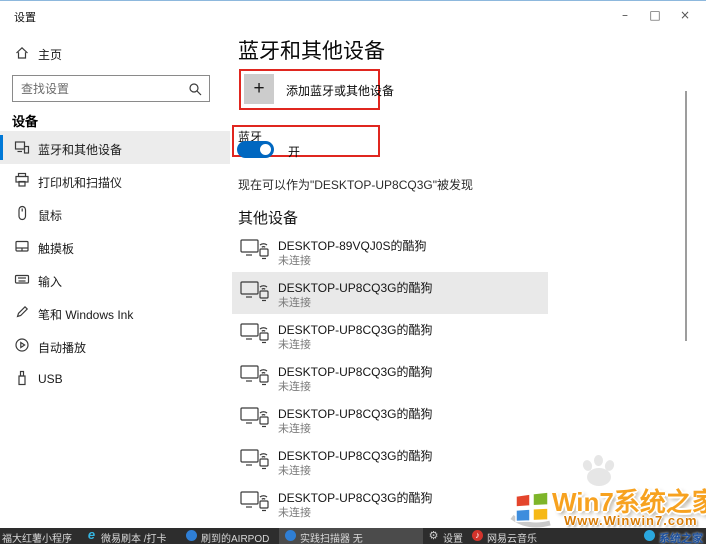 Image resolution: width=706 pixels, height=544 pixels. What do you see at coordinates (22, 149) in the screenshot?
I see `devices-icon` at bounding box center [22, 149].